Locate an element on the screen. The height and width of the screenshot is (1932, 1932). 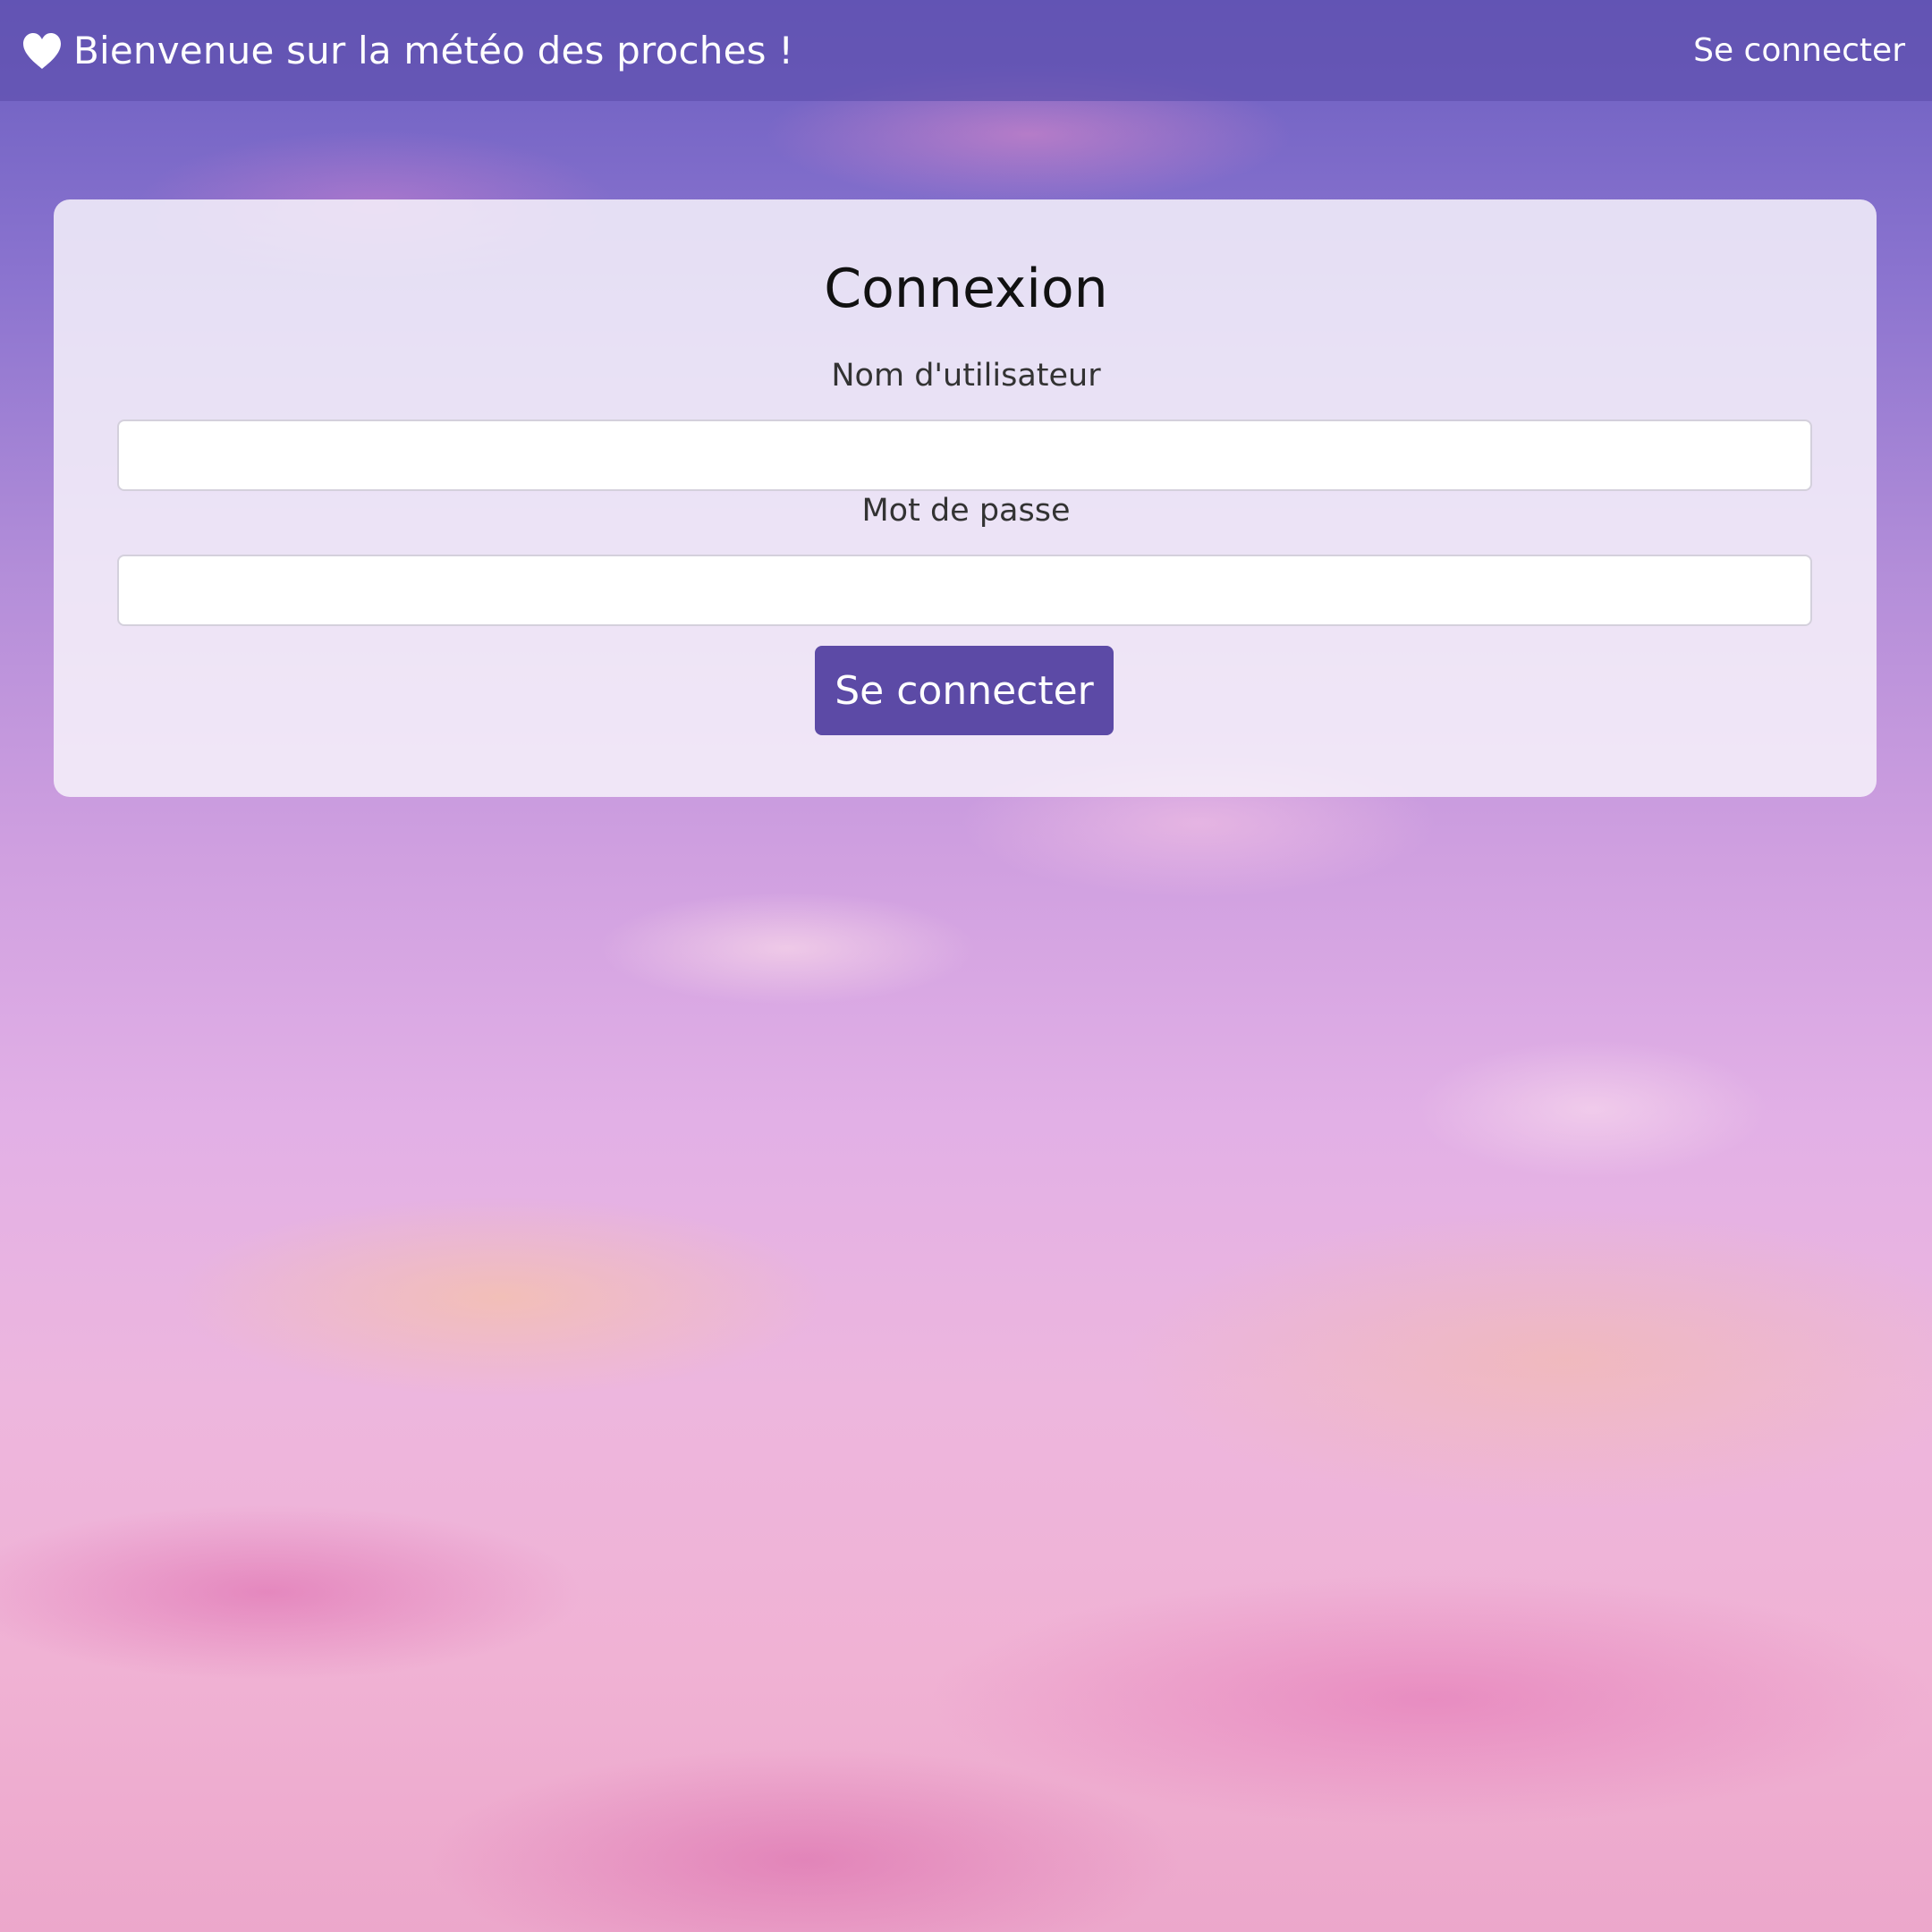
brand: Bienvenue sur la météo des proches ! is located at coordinates (407, 50).